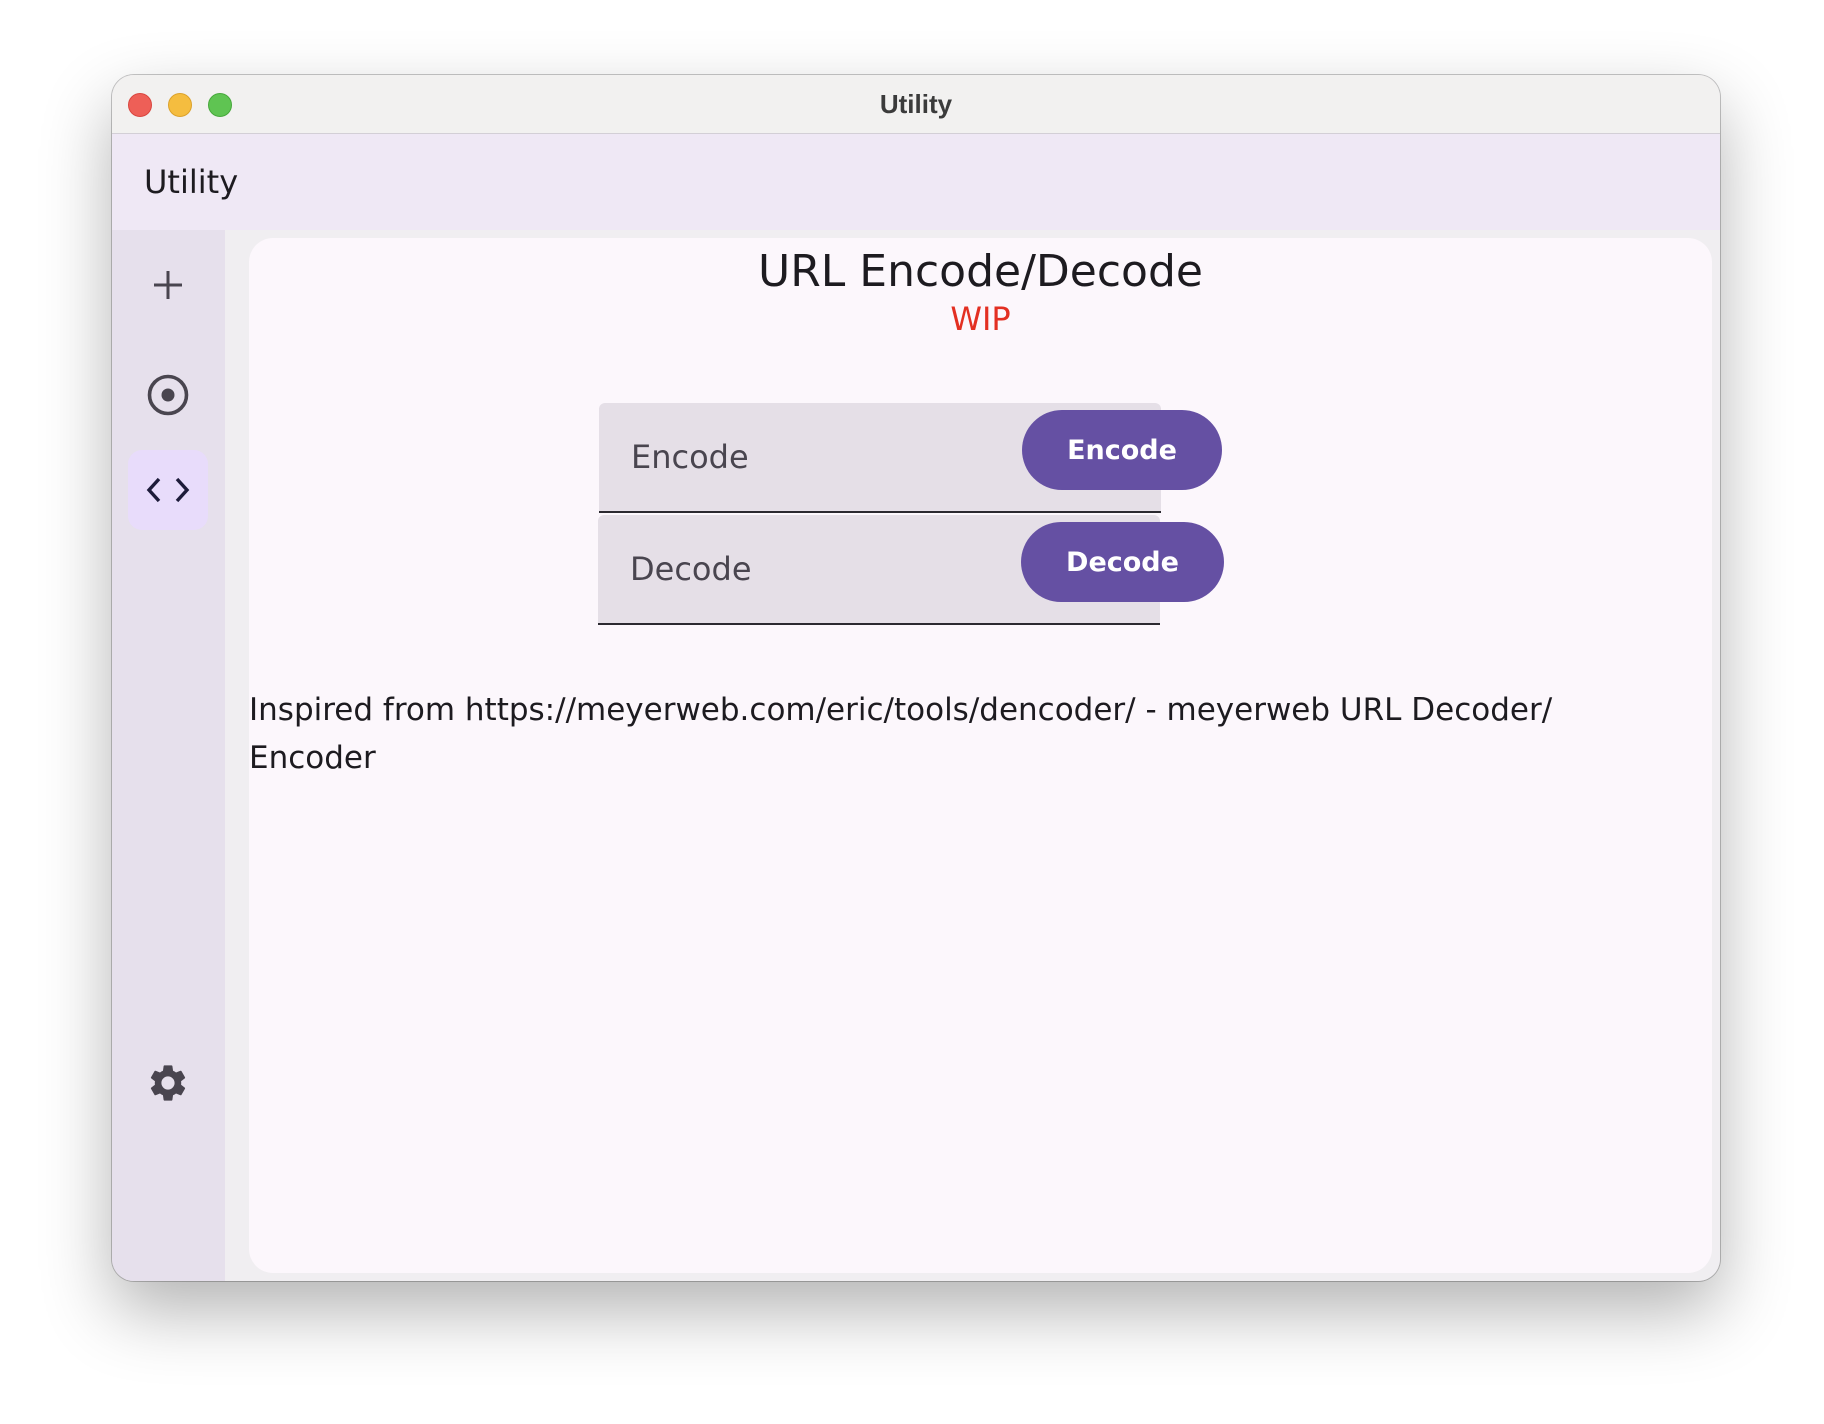 This screenshot has width=1824, height=1424. I want to click on status-label: WIP, so click(980, 319).